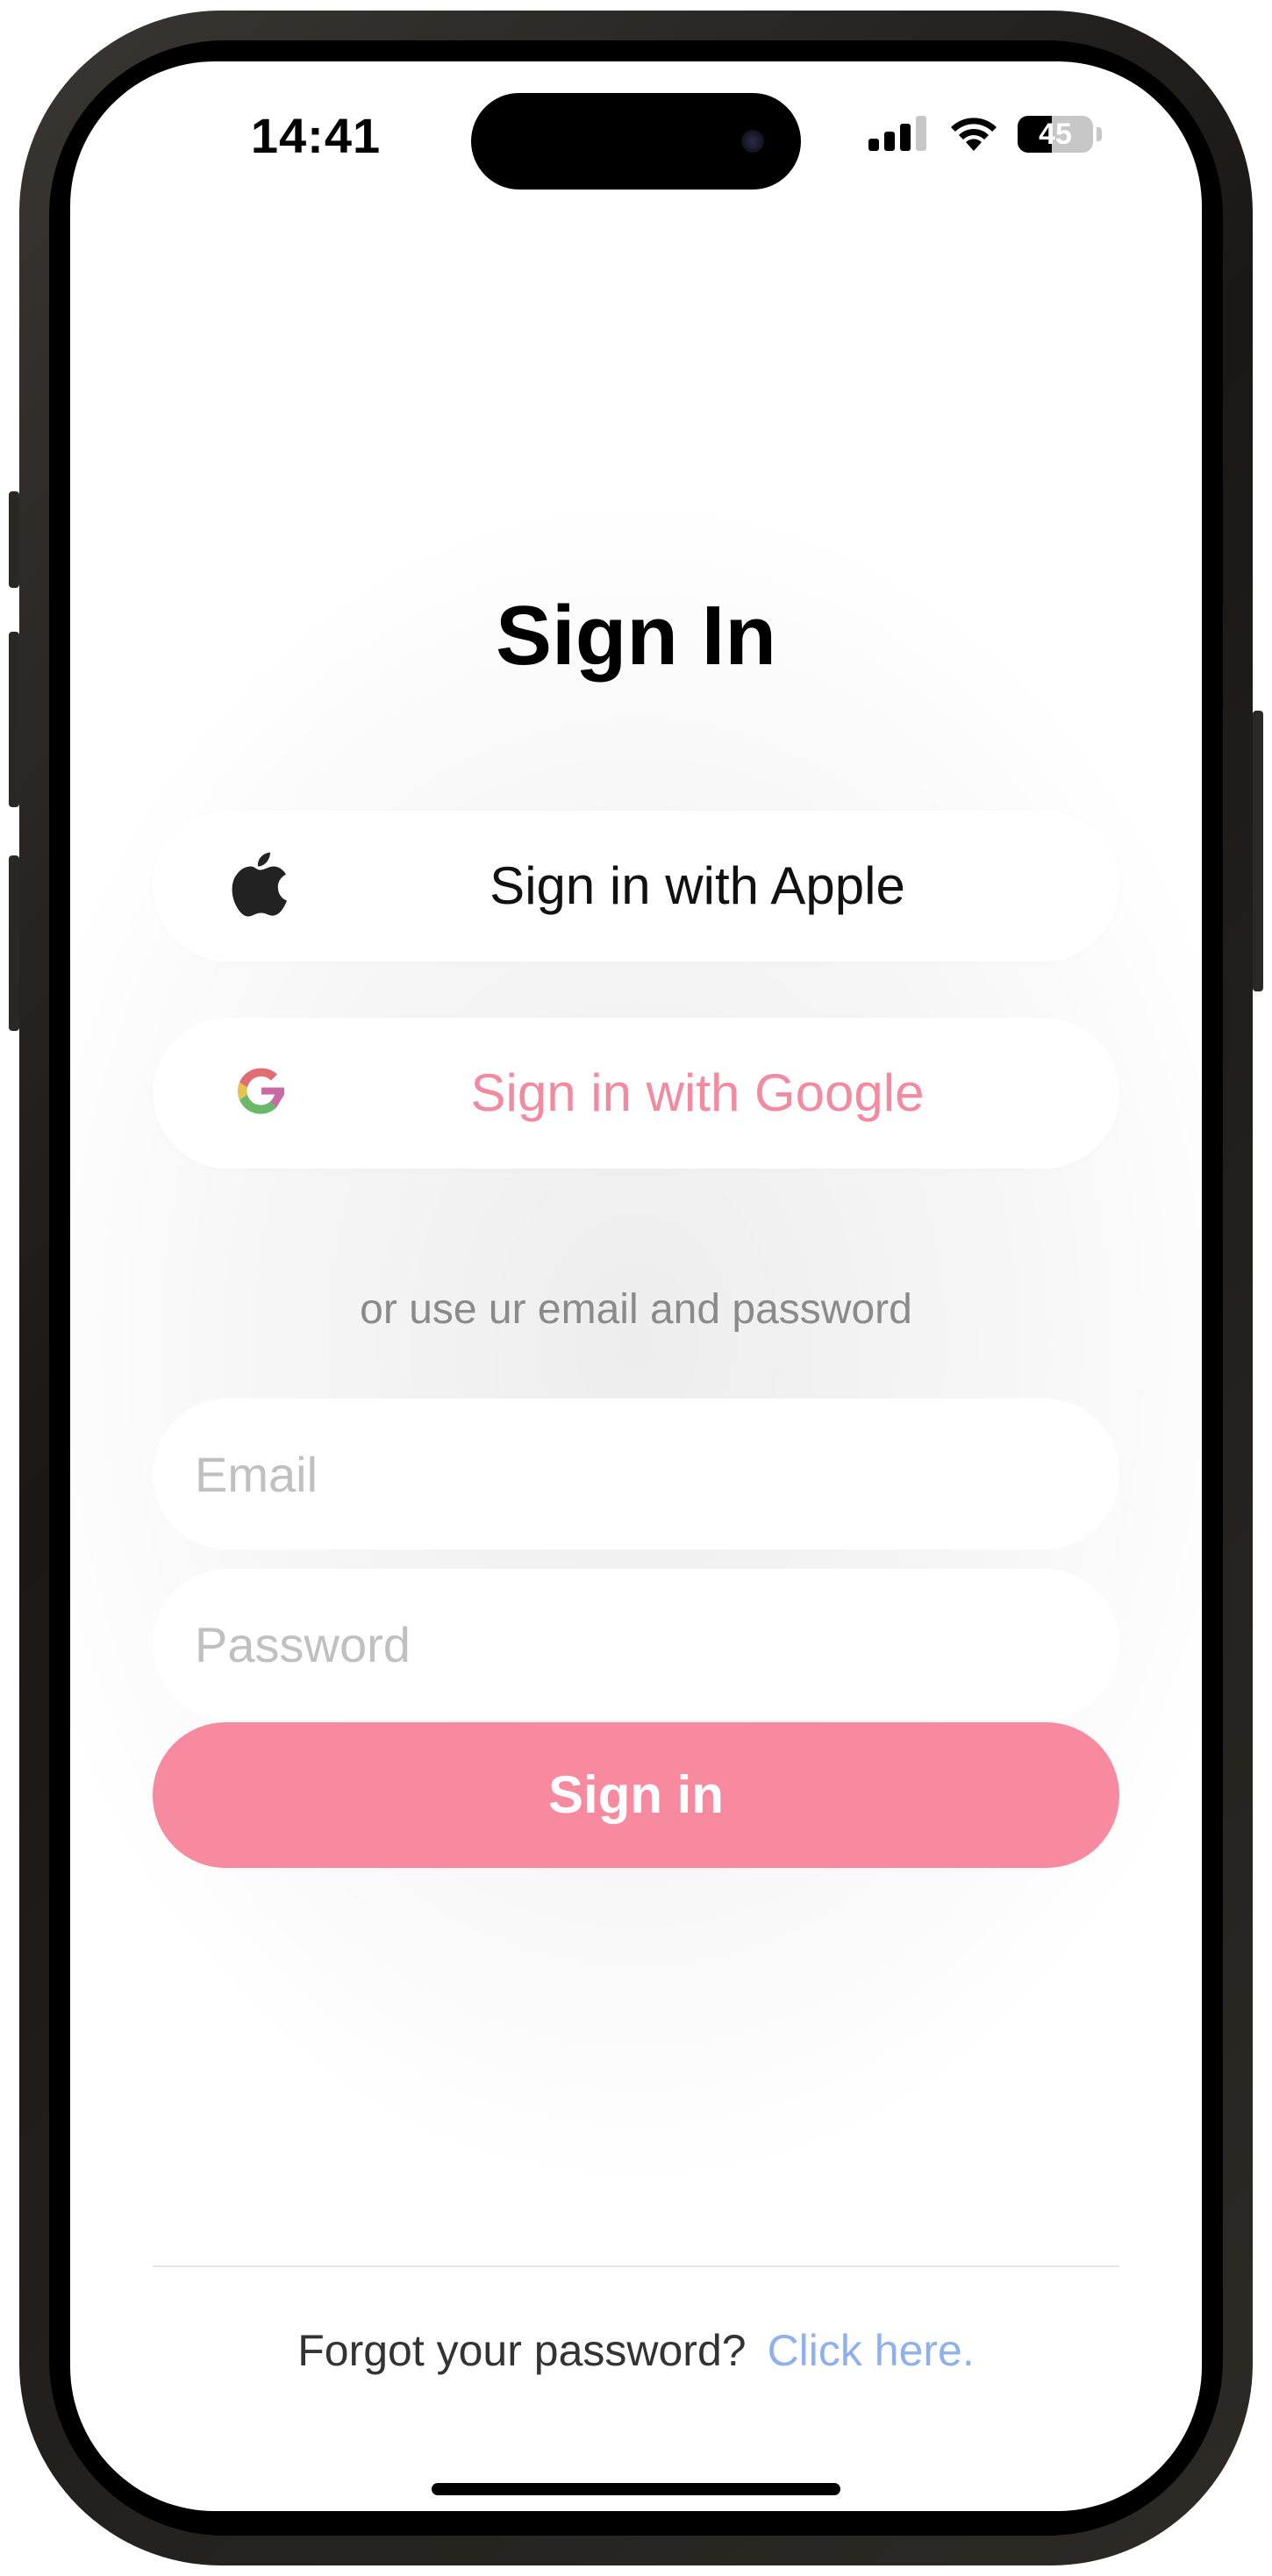  What do you see at coordinates (14, 719) in the screenshot?
I see `volume-up-button` at bounding box center [14, 719].